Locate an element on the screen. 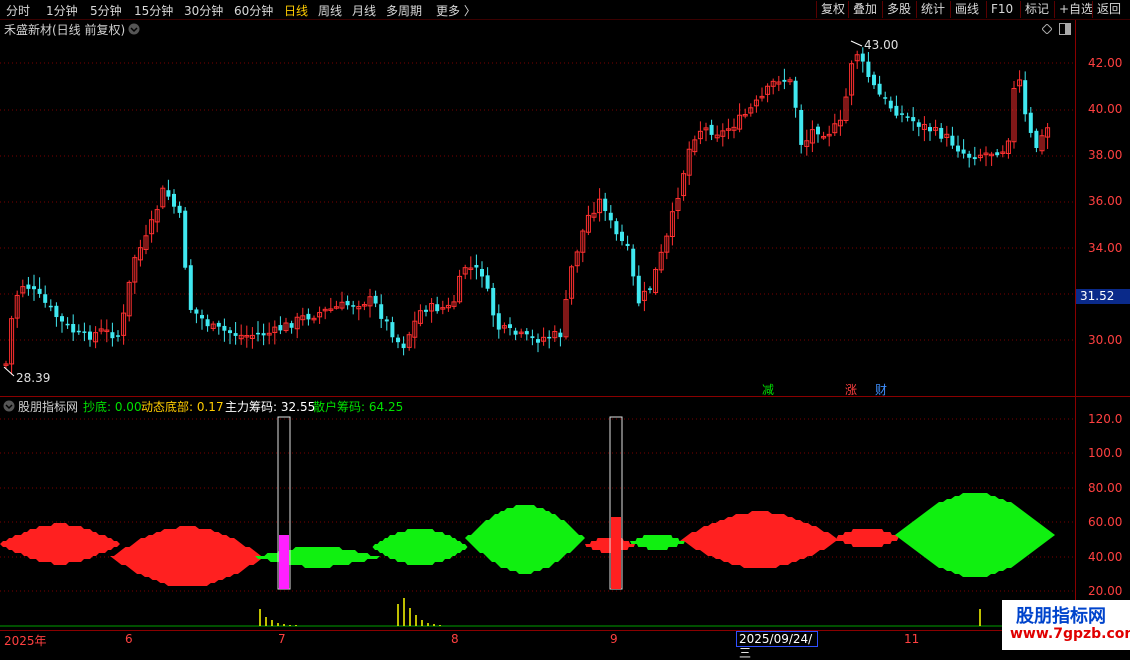 This screenshot has height=660, width=1130. fuquan-button: 复权 is located at coordinates (832, 9).